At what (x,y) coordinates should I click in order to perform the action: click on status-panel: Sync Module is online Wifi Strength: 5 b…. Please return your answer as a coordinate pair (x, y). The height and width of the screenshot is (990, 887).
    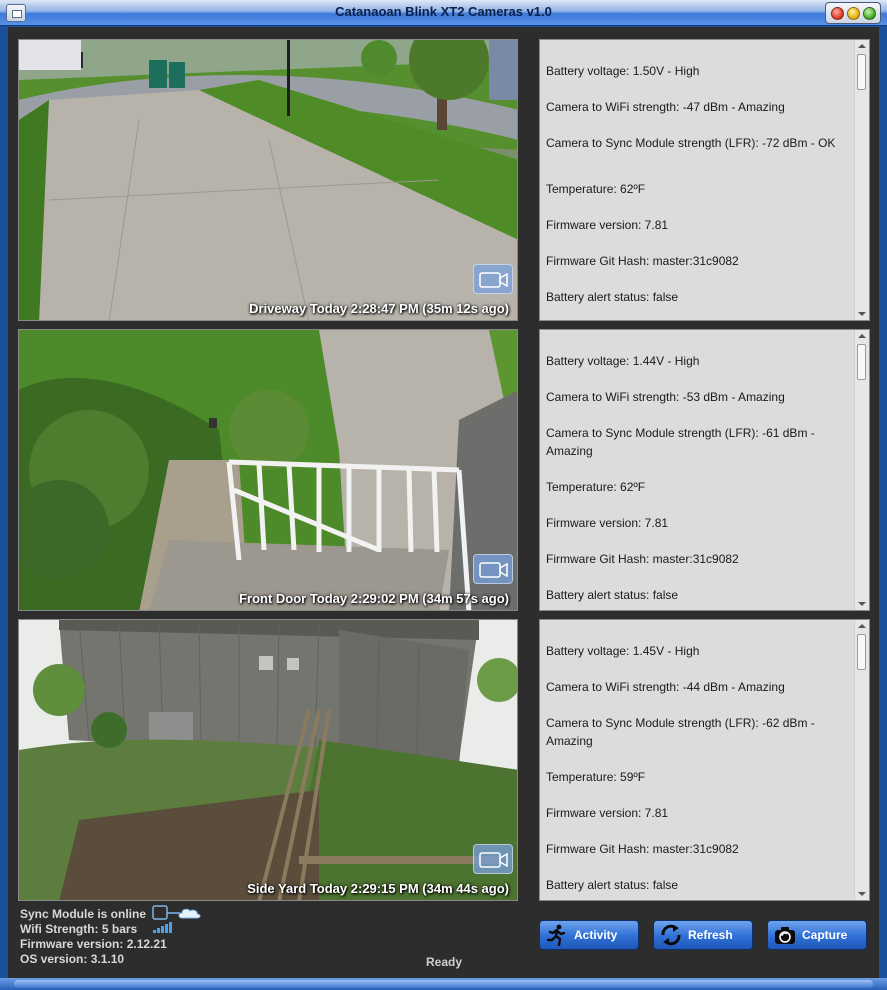
    Looking at the image, I should click on (93, 937).